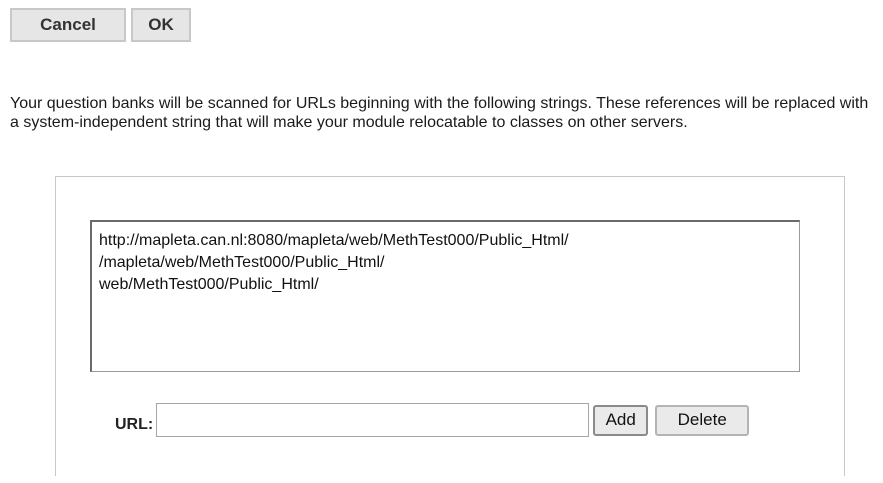 The height and width of the screenshot is (483, 883). I want to click on url-label: URL:, so click(134, 424).